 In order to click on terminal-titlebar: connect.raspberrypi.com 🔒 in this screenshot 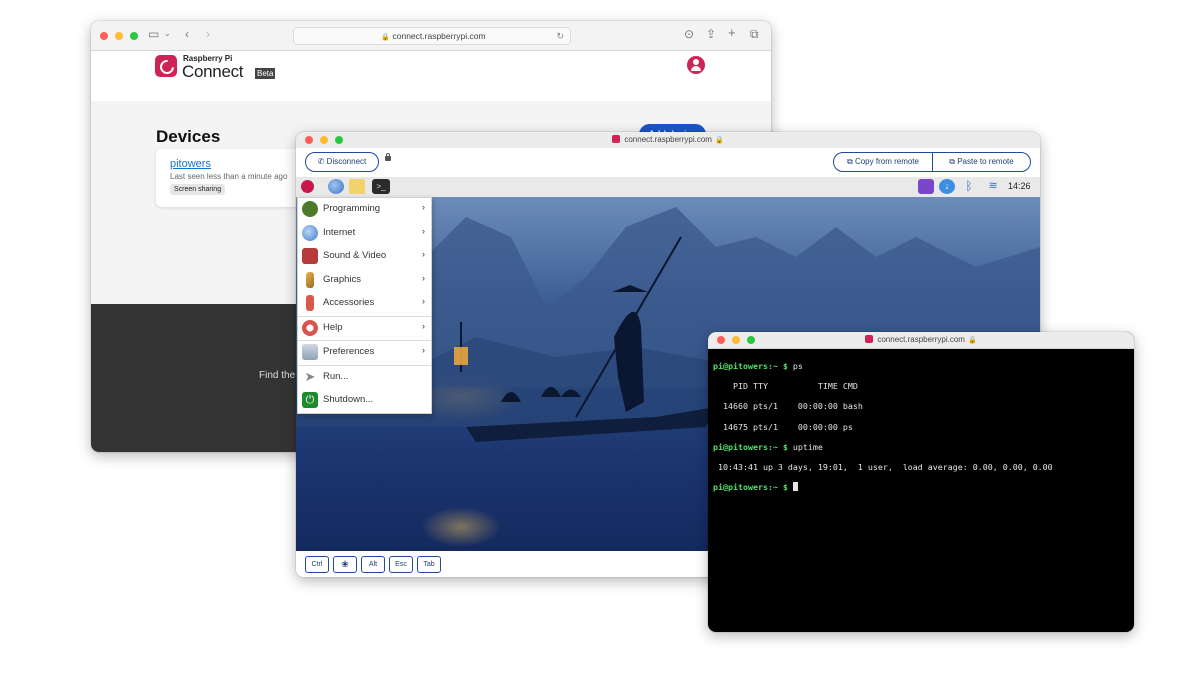, I will do `click(921, 340)`.